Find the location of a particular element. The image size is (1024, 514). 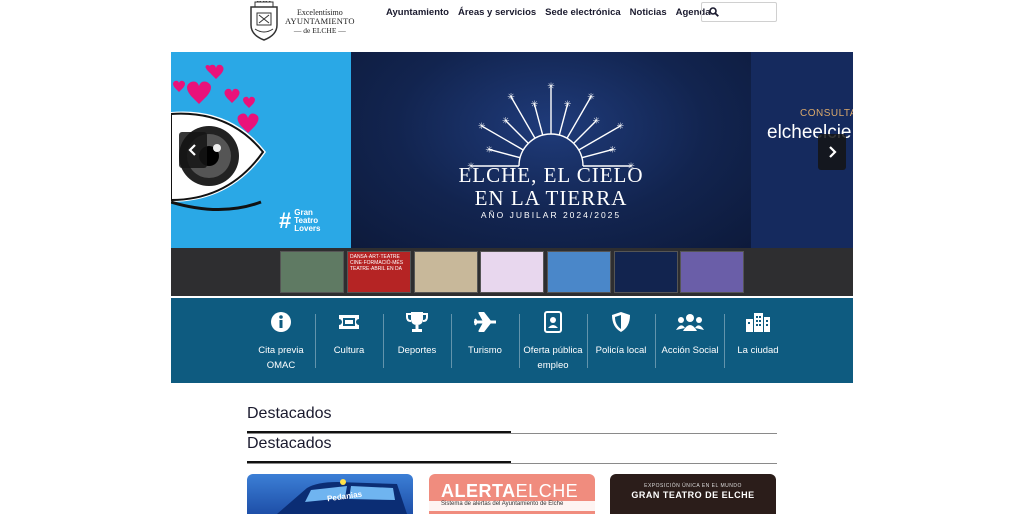

nav-sede-electronica: Sede electrónica is located at coordinates (583, 12).